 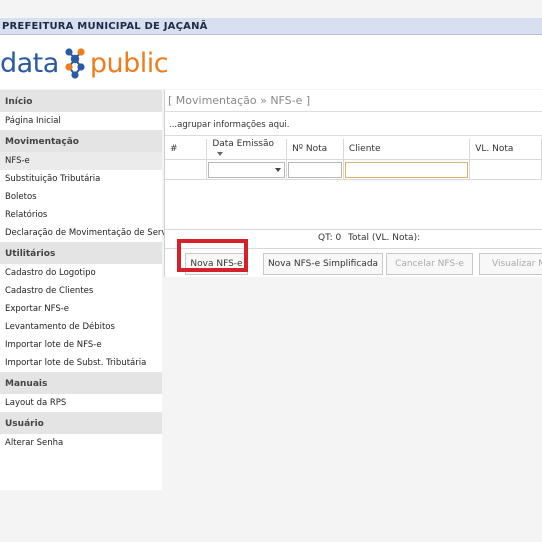 I want to click on dropdown-arrow-icon, so click(x=278, y=169).